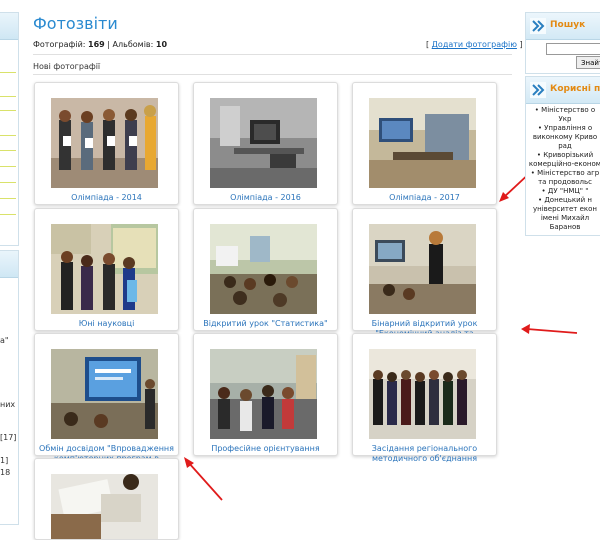 The height and width of the screenshot is (540, 600). Describe the element at coordinates (573, 49) in the screenshot. I see `search-input` at that location.